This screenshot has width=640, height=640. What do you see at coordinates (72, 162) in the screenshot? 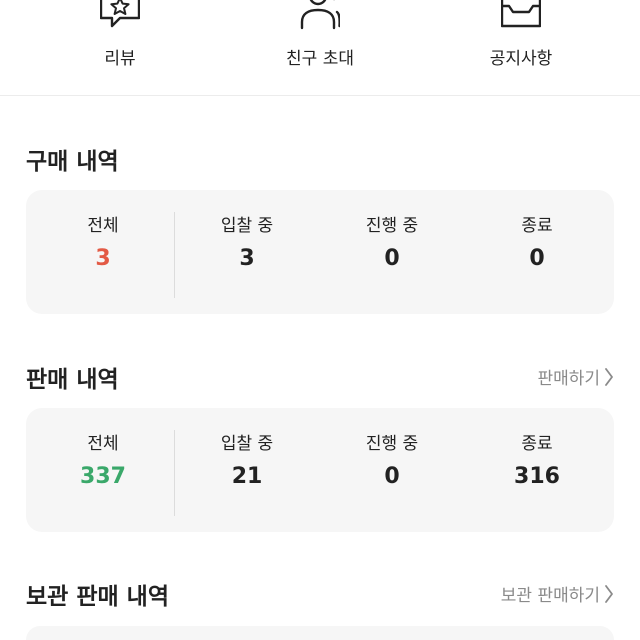
I see `purchase-history-title: 구매 내역` at bounding box center [72, 162].